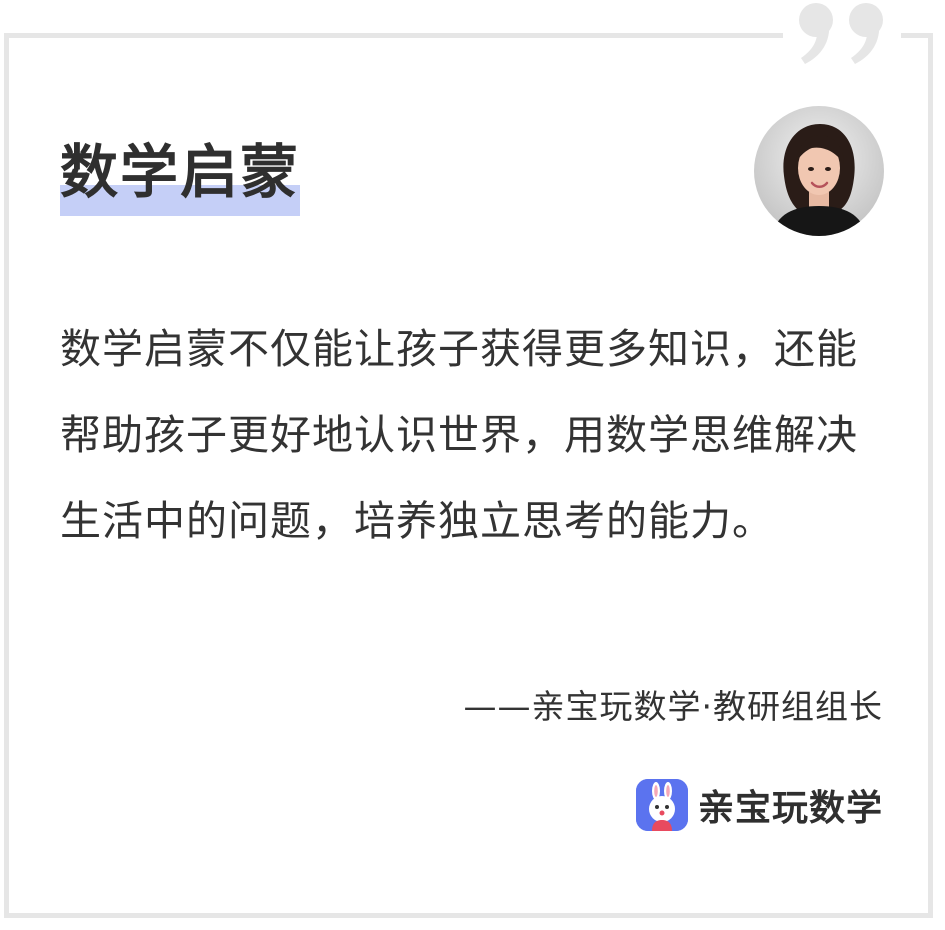 The width and height of the screenshot is (945, 930). Describe the element at coordinates (843, 34) in the screenshot. I see `closing-quote-icon` at that location.